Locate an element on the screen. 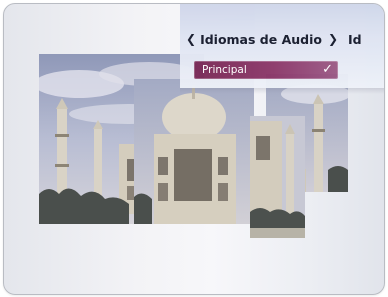 Image resolution: width=388 pixels, height=297 pixels. menu-title: Idiomas de Audio is located at coordinates (261, 39).